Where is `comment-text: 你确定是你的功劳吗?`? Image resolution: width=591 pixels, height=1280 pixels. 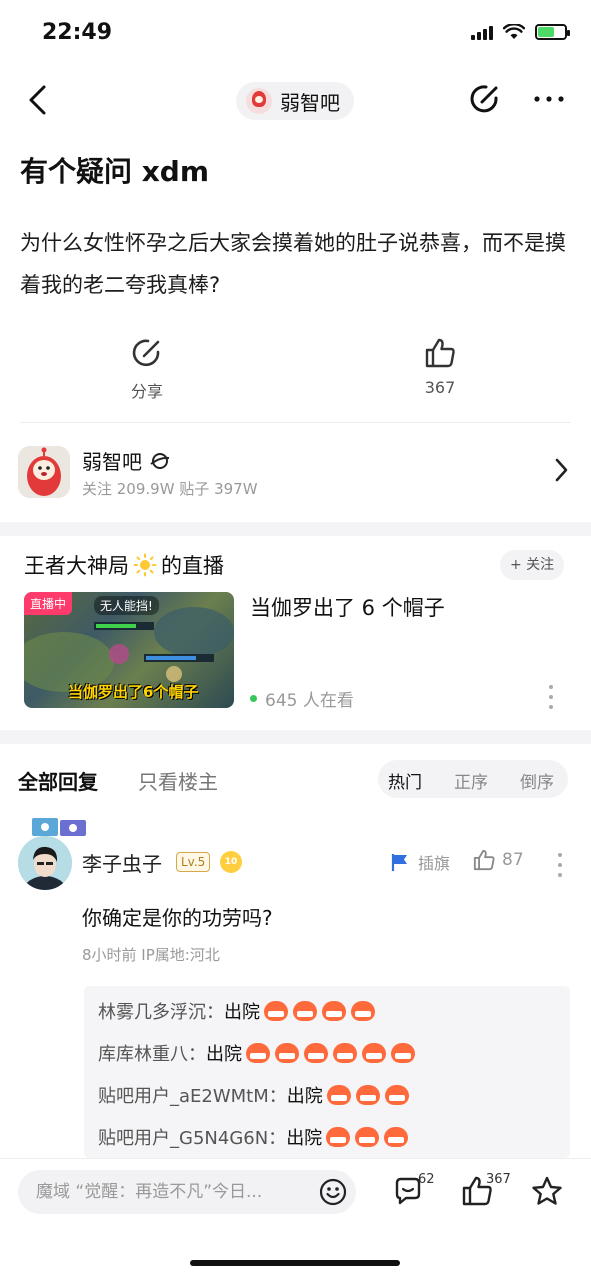 comment-text: 你确定是你的功劳吗? is located at coordinates (177, 918).